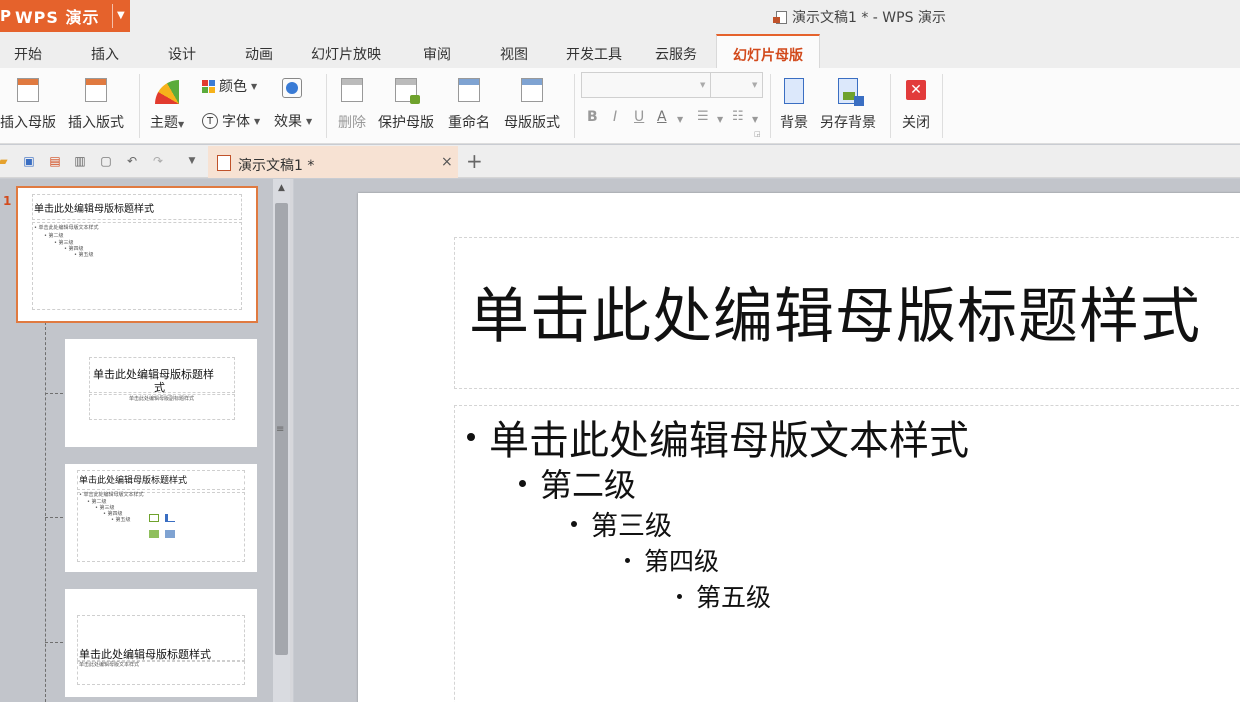 This screenshot has height=702, width=1240. I want to click on effect-icon-button, so click(292, 88).